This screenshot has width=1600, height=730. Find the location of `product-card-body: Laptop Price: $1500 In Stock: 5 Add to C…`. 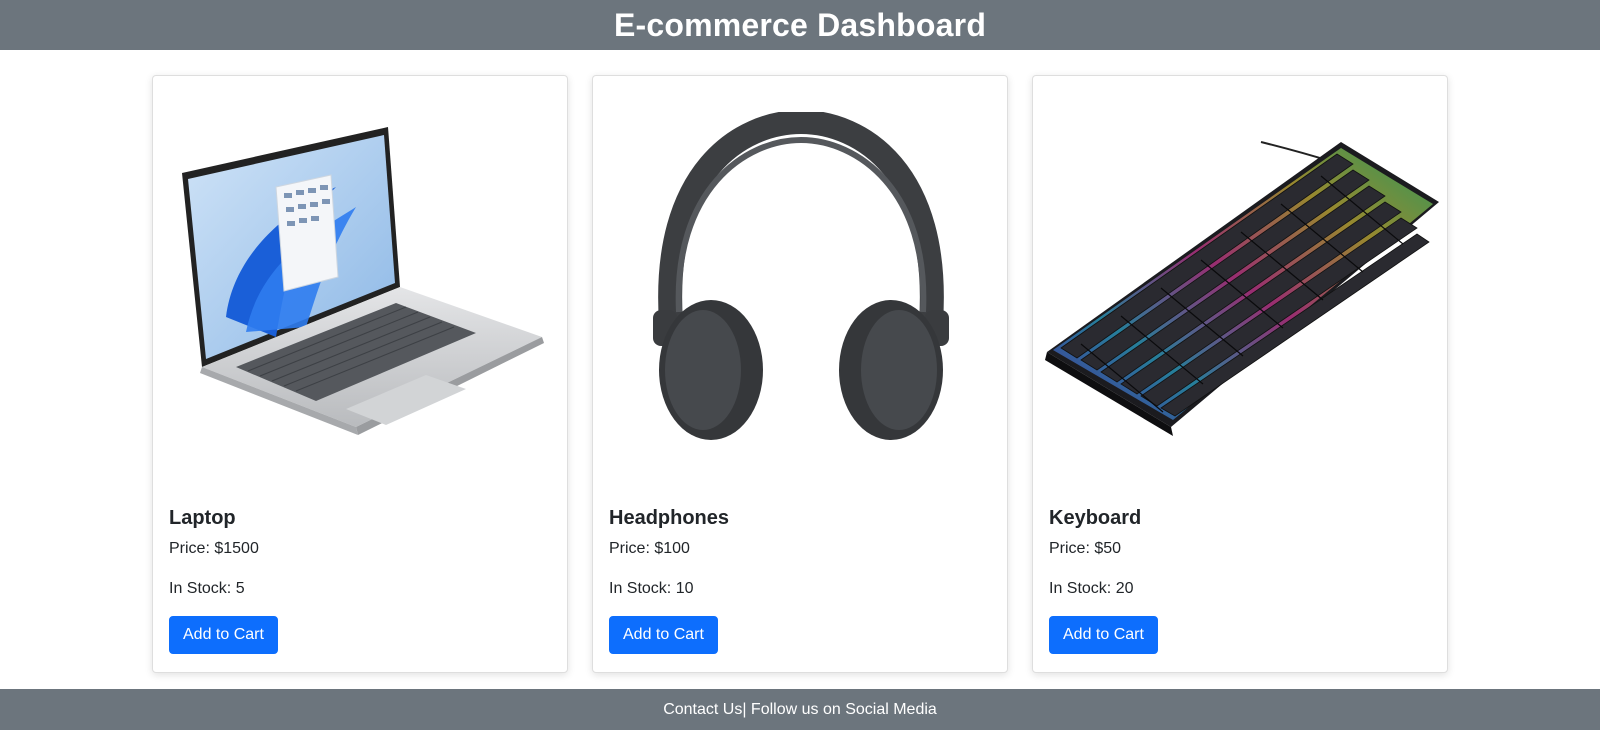

product-card-body: Laptop Price: $1500 In Stock: 5 Add to C… is located at coordinates (360, 580).